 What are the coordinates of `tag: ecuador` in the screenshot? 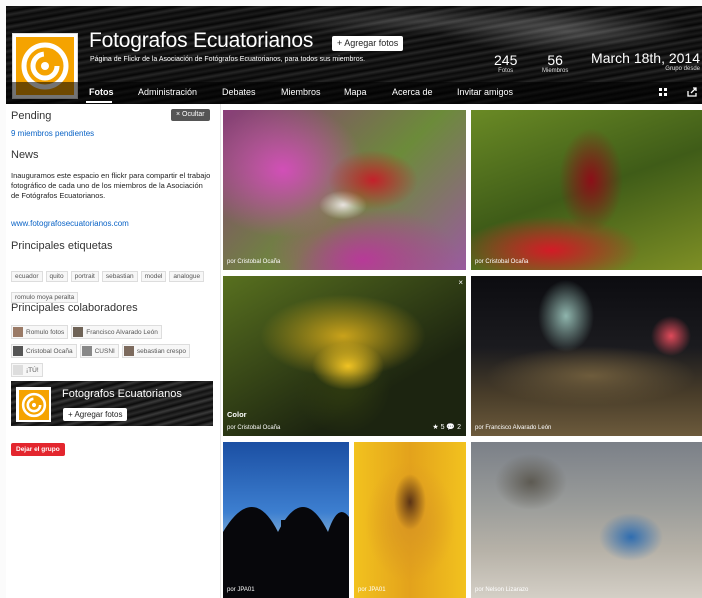 It's located at (27, 276).